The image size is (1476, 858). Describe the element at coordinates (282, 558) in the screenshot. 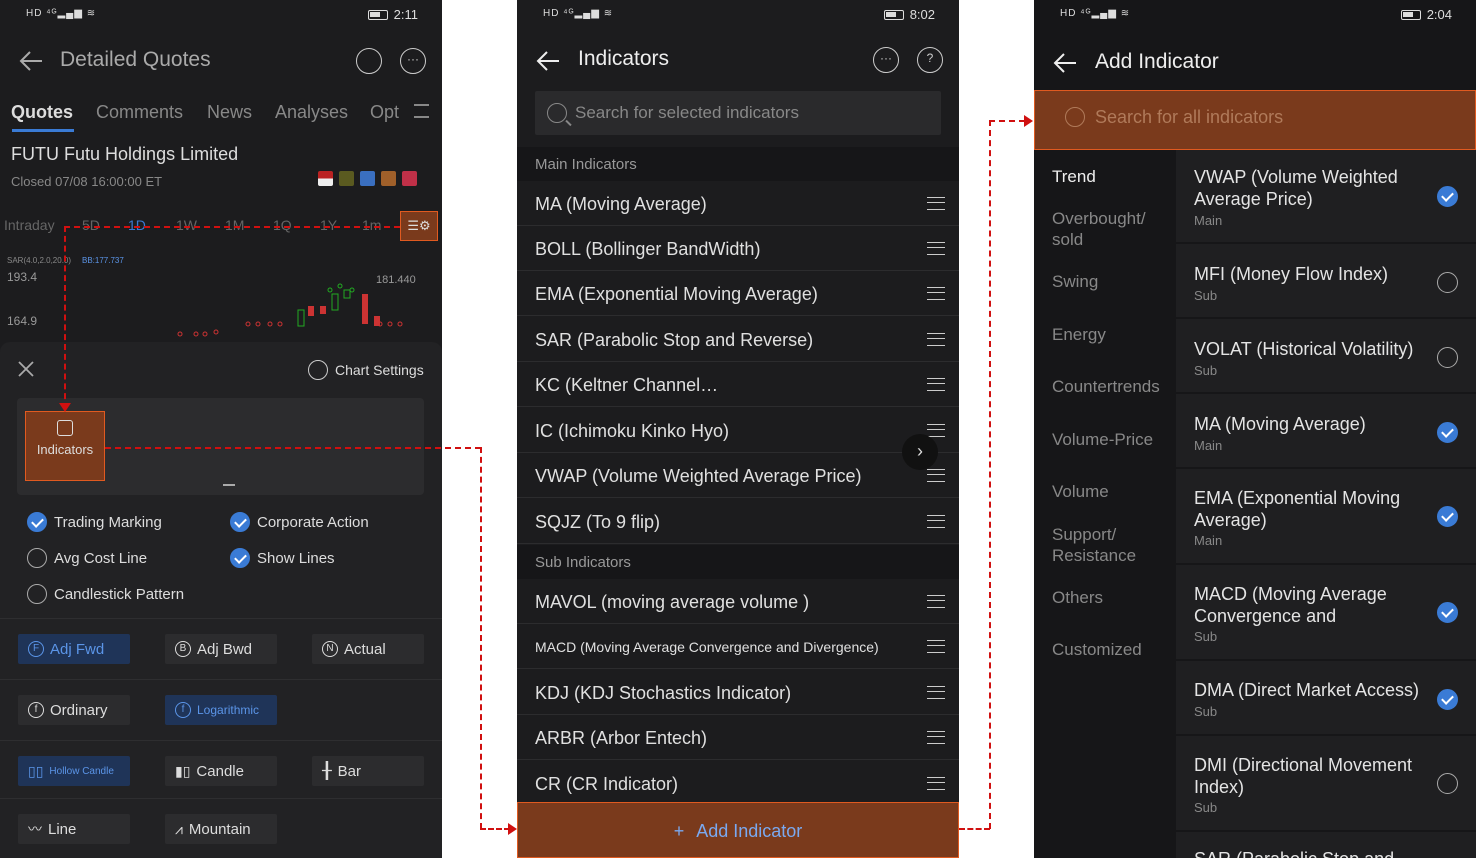

I see `check-show-lines: Show Lines` at that location.